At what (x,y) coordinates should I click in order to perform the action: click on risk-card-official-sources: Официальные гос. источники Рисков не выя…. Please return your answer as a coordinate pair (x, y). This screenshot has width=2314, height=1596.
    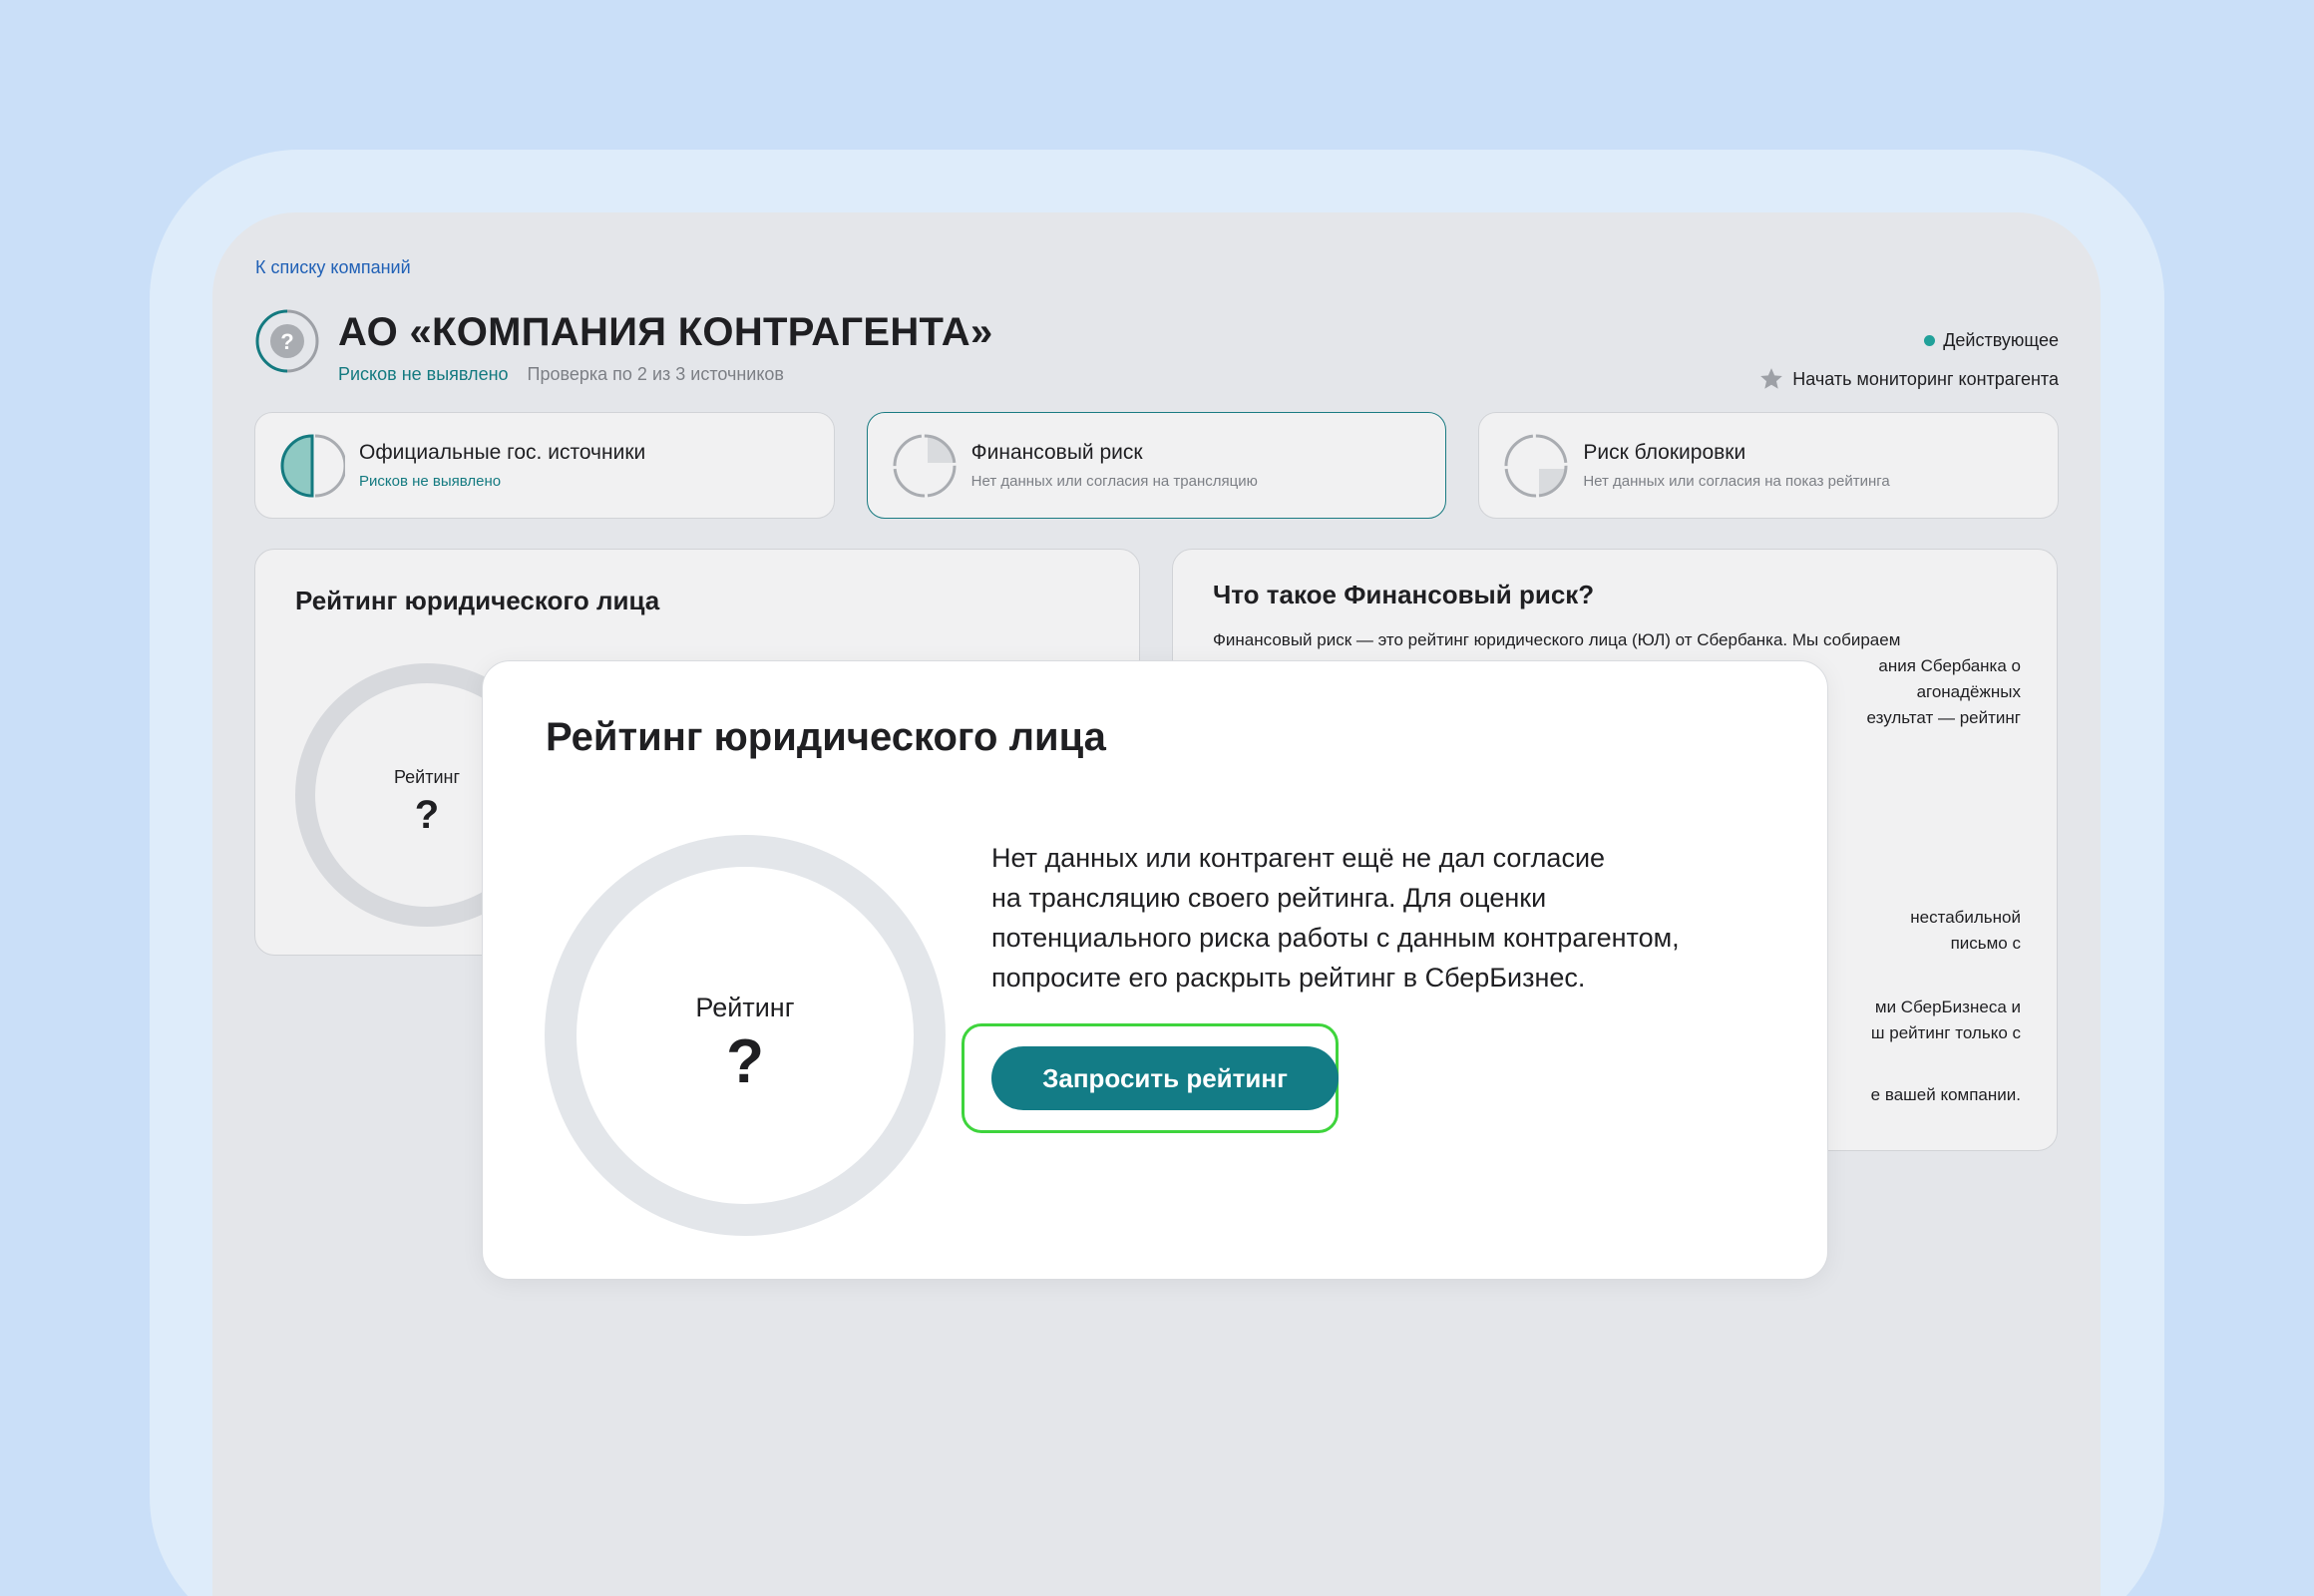
    Looking at the image, I should click on (544, 465).